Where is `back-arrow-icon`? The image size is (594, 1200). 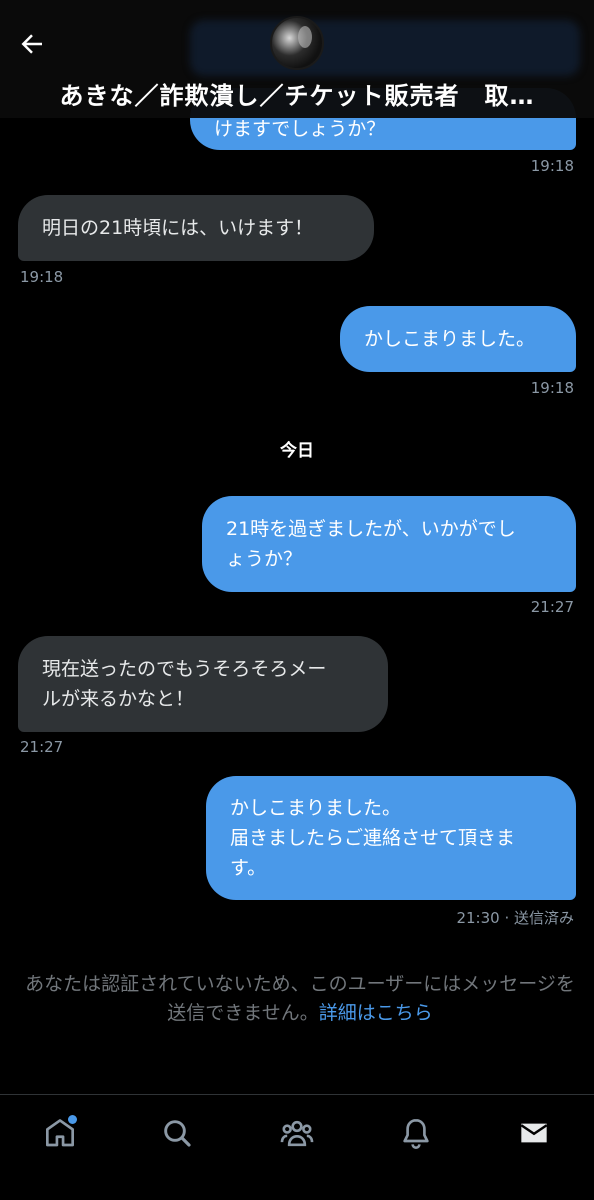
back-arrow-icon is located at coordinates (31, 44).